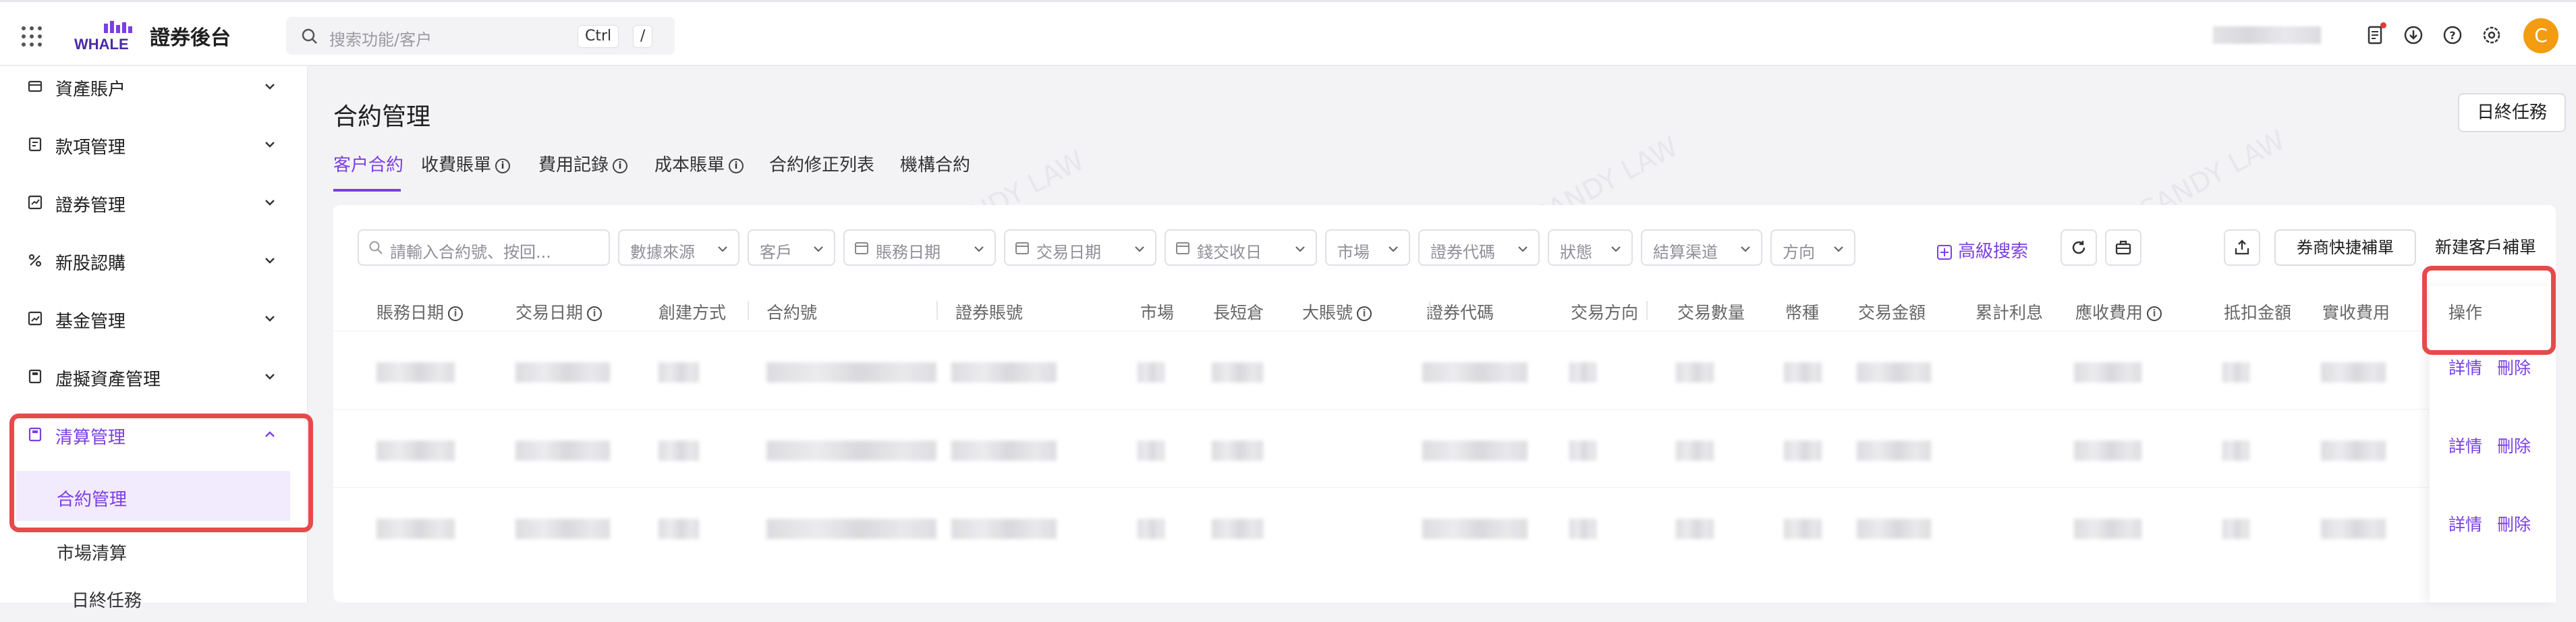  What do you see at coordinates (1982, 250) in the screenshot?
I see `advanced-search-link: 高級搜索` at bounding box center [1982, 250].